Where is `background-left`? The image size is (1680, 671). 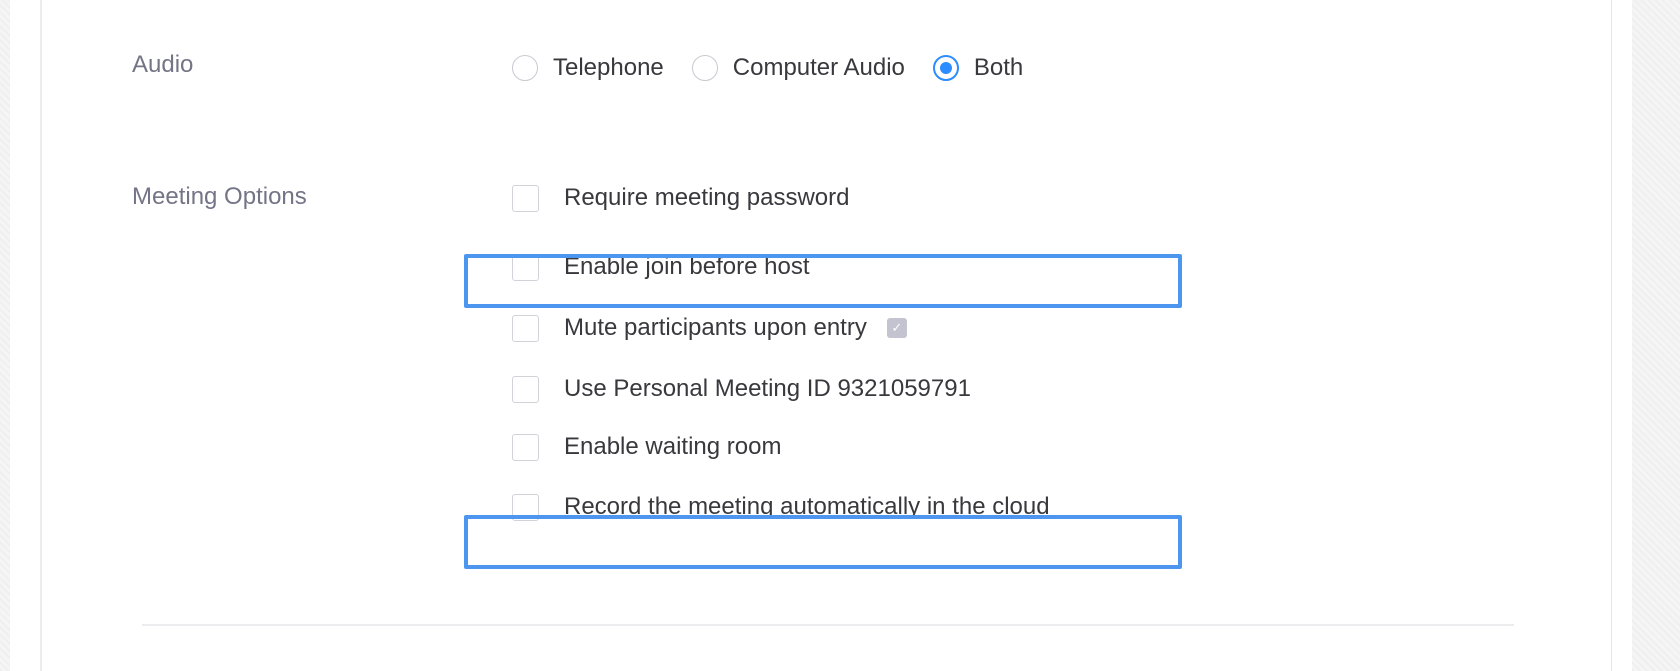 background-left is located at coordinates (5, 335).